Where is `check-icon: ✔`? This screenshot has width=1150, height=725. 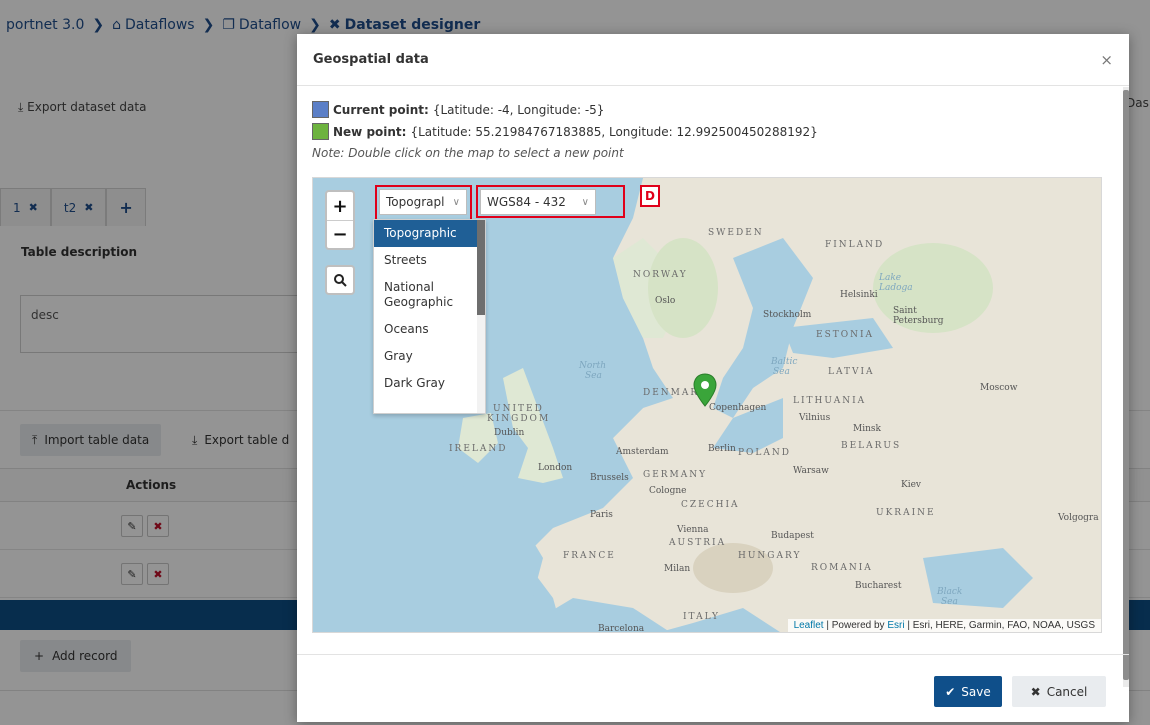
check-icon: ✔ is located at coordinates (950, 691).